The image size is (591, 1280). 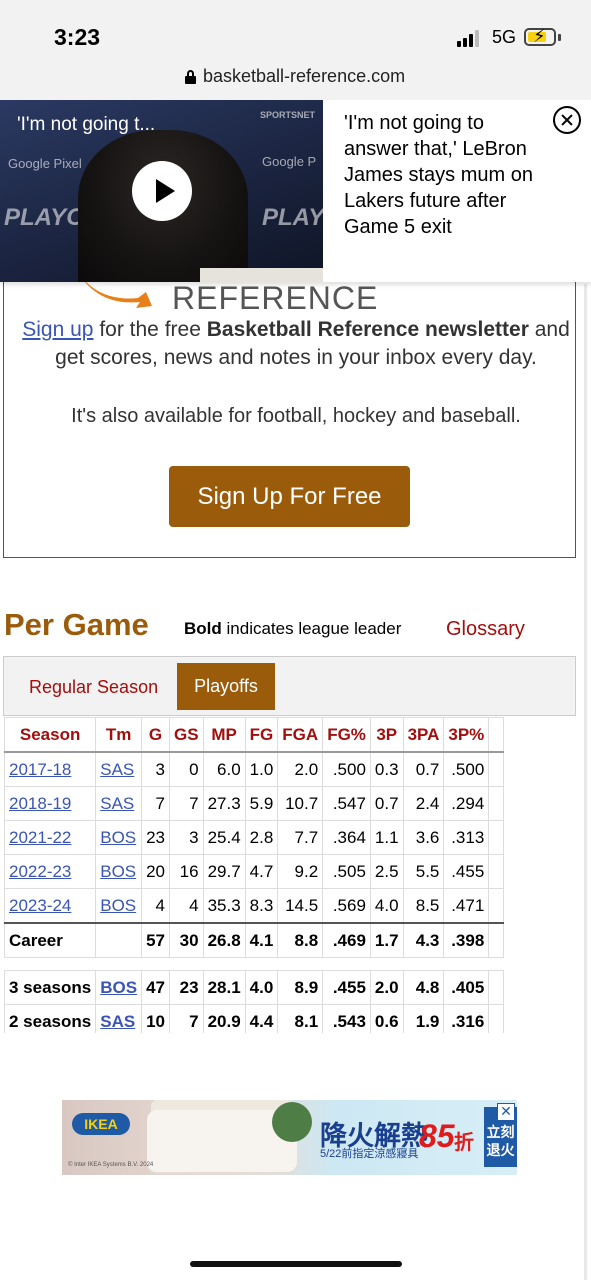 I want to click on column-header-fg-pct: FG%, so click(x=346, y=735).